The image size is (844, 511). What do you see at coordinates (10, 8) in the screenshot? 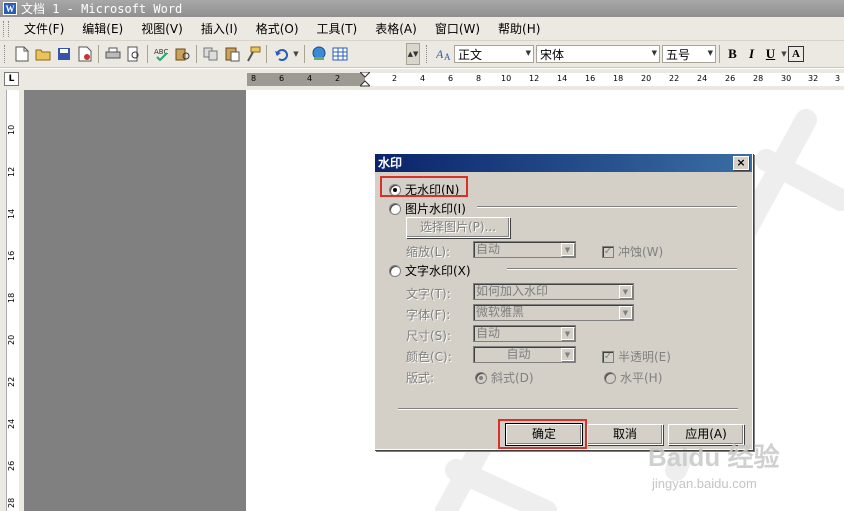
I see `word-doc-icon: W` at bounding box center [10, 8].